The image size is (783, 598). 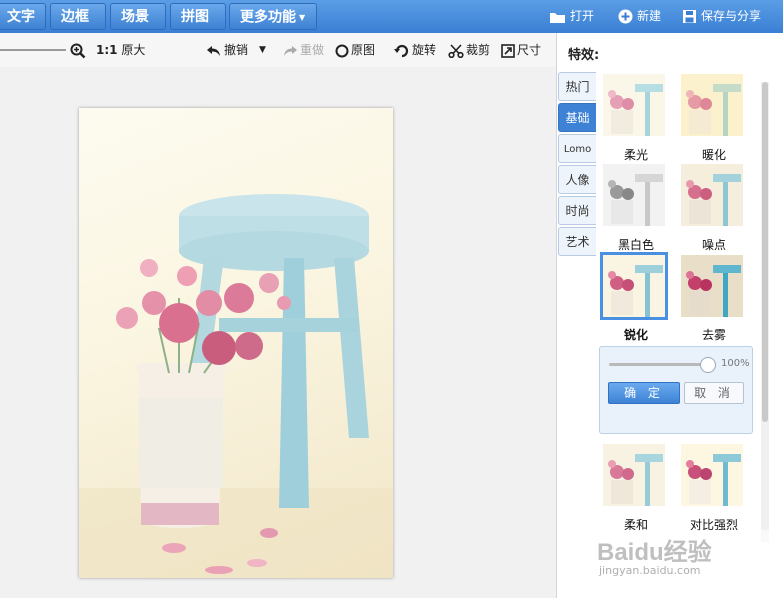 I want to click on undo-button: 撤销, so click(x=227, y=50).